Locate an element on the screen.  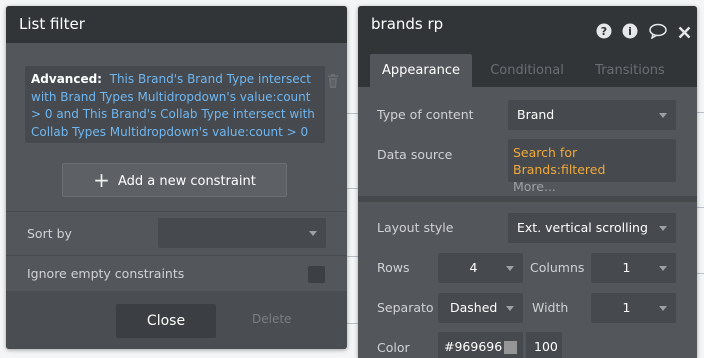
separator-dropdown: Dashed is located at coordinates (480, 308).